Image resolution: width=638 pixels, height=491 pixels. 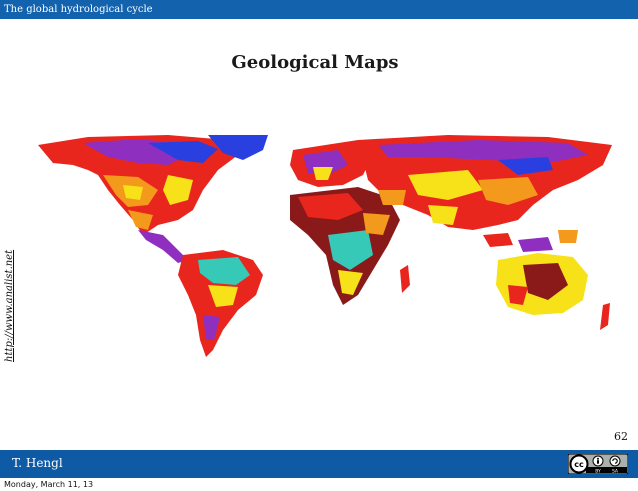 I want to click on image-source-credit: http://www.analist.net, so click(x=9, y=306).